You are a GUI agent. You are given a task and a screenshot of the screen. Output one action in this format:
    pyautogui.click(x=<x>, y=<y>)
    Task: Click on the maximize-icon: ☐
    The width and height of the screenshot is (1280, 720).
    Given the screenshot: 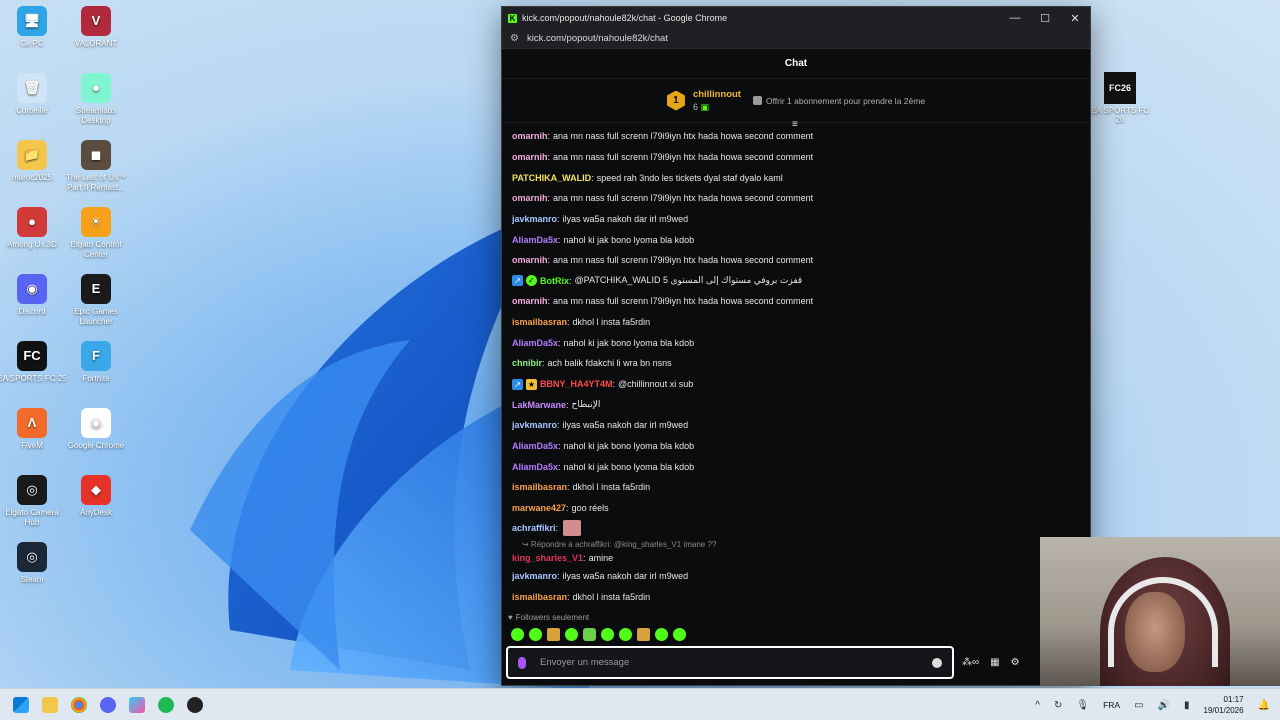 What is the action you would take?
    pyautogui.click(x=1045, y=18)
    